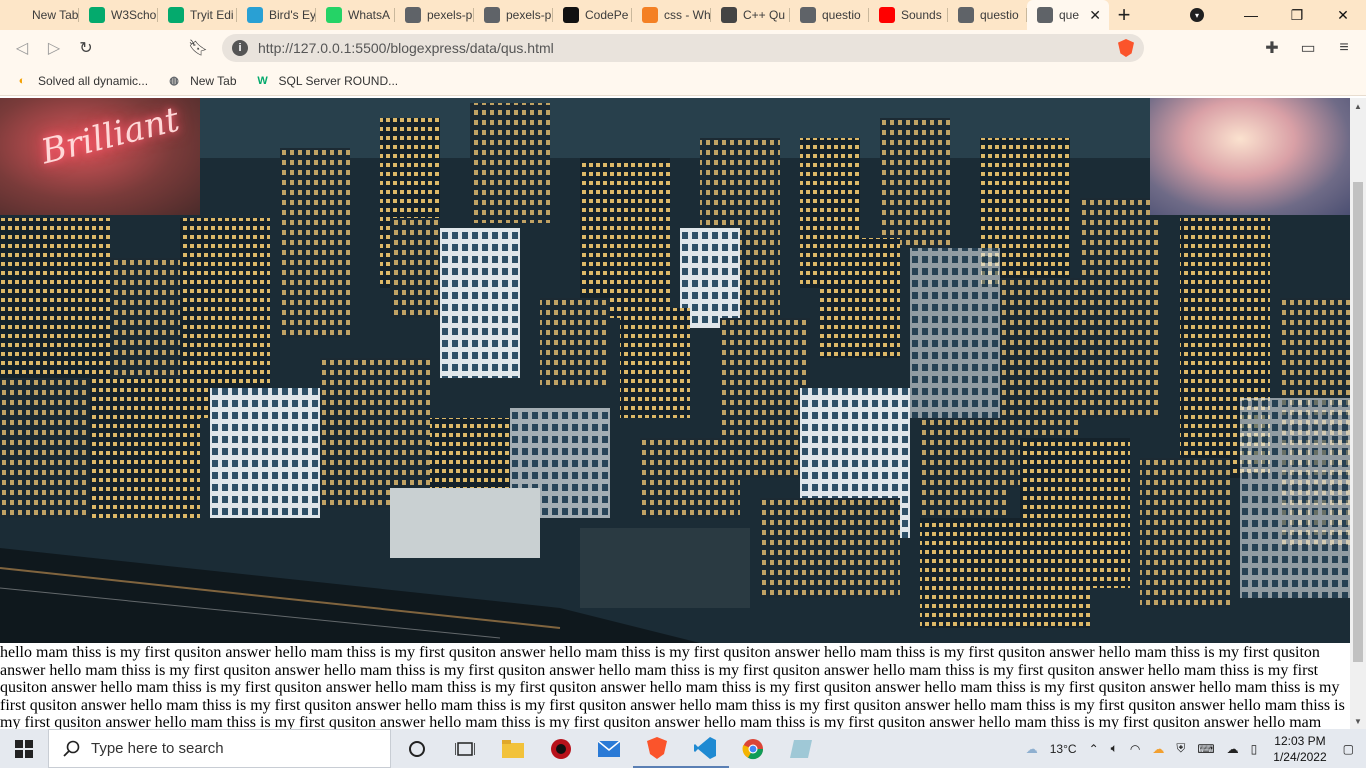  I want to click on back-button: ◁, so click(22, 48).